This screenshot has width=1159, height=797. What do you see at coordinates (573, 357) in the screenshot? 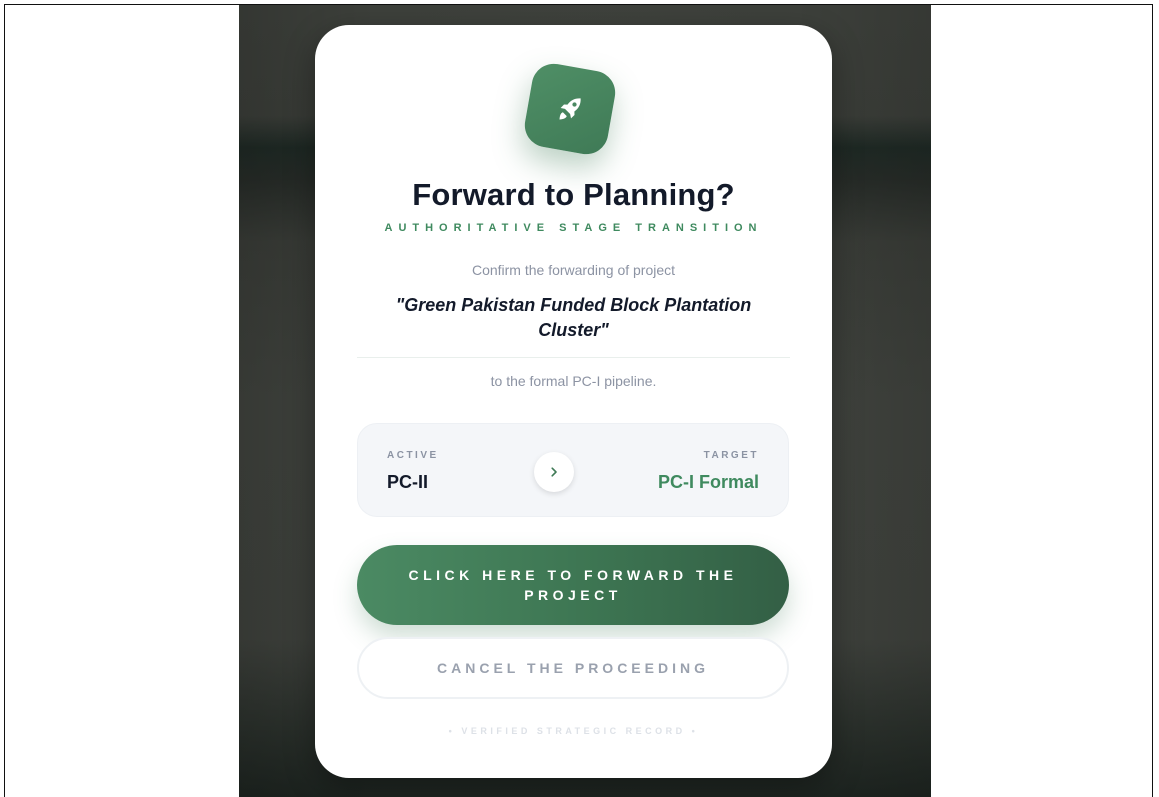
I see `divider` at bounding box center [573, 357].